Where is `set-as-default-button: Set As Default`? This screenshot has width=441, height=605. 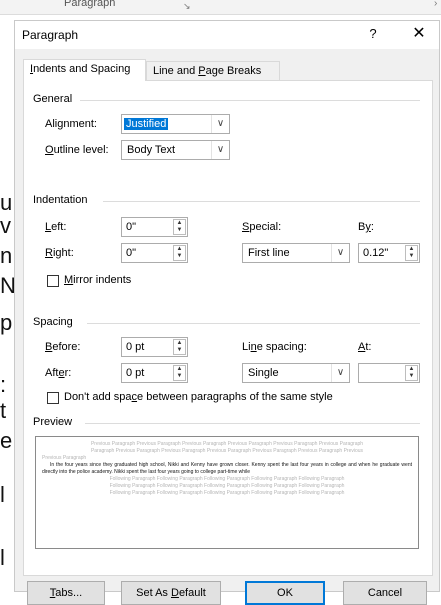
set-as-default-button: Set As Default is located at coordinates (171, 593).